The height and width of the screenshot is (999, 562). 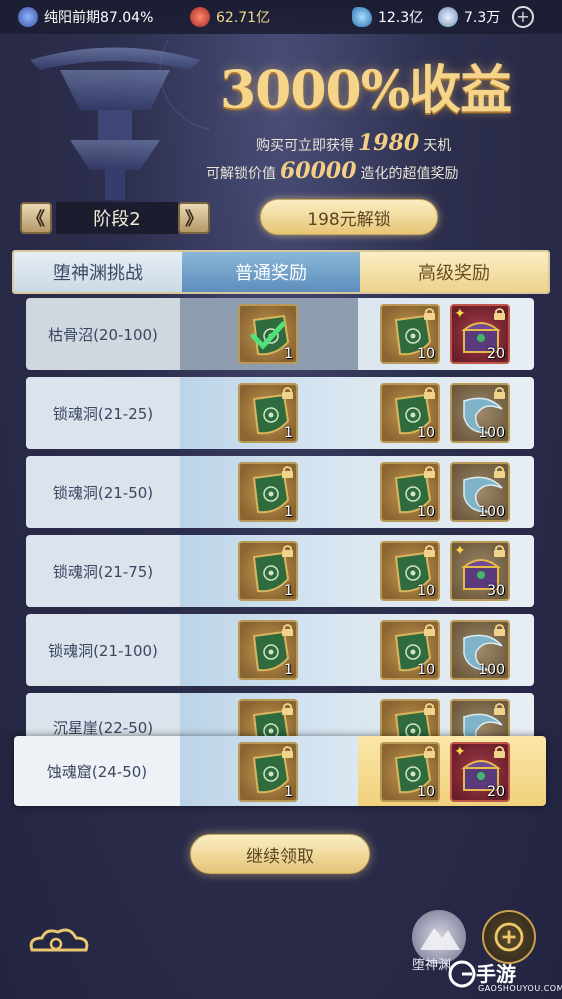 I want to click on double-chevron-left-icon: 《, so click(x=36, y=219).